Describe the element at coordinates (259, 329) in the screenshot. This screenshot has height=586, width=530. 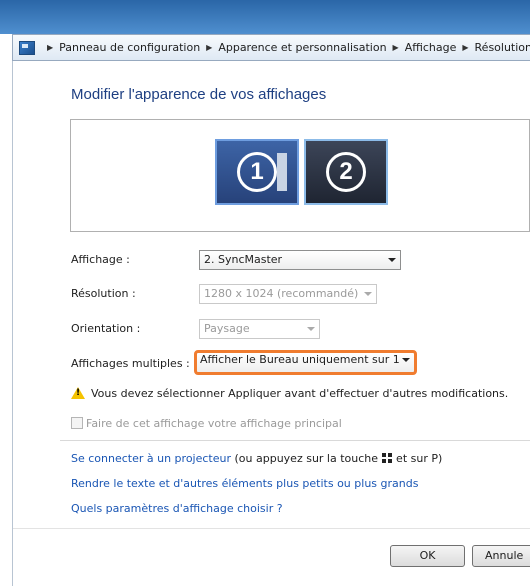
I see `orientation-select: Paysage` at that location.